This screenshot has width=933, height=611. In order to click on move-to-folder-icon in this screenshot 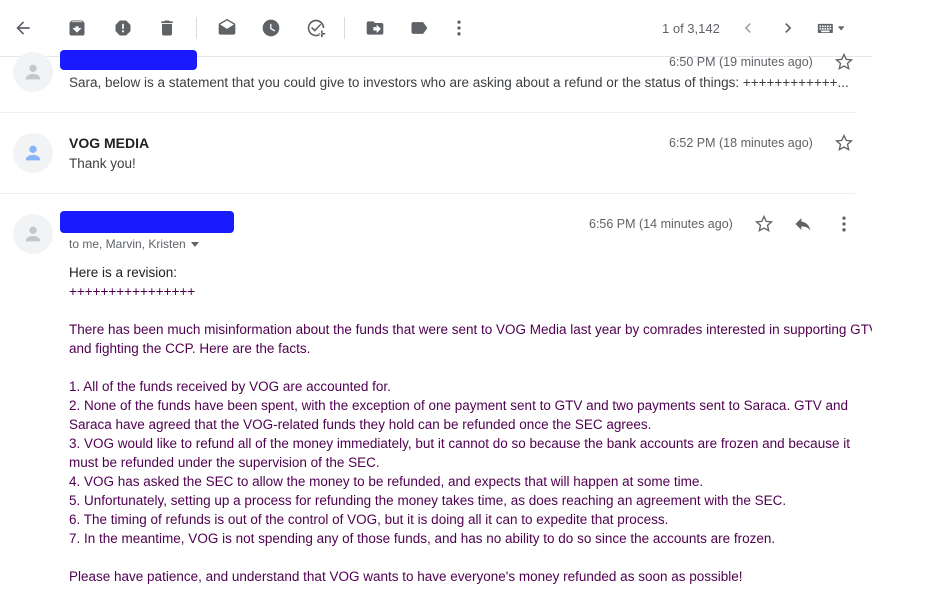, I will do `click(375, 28)`.